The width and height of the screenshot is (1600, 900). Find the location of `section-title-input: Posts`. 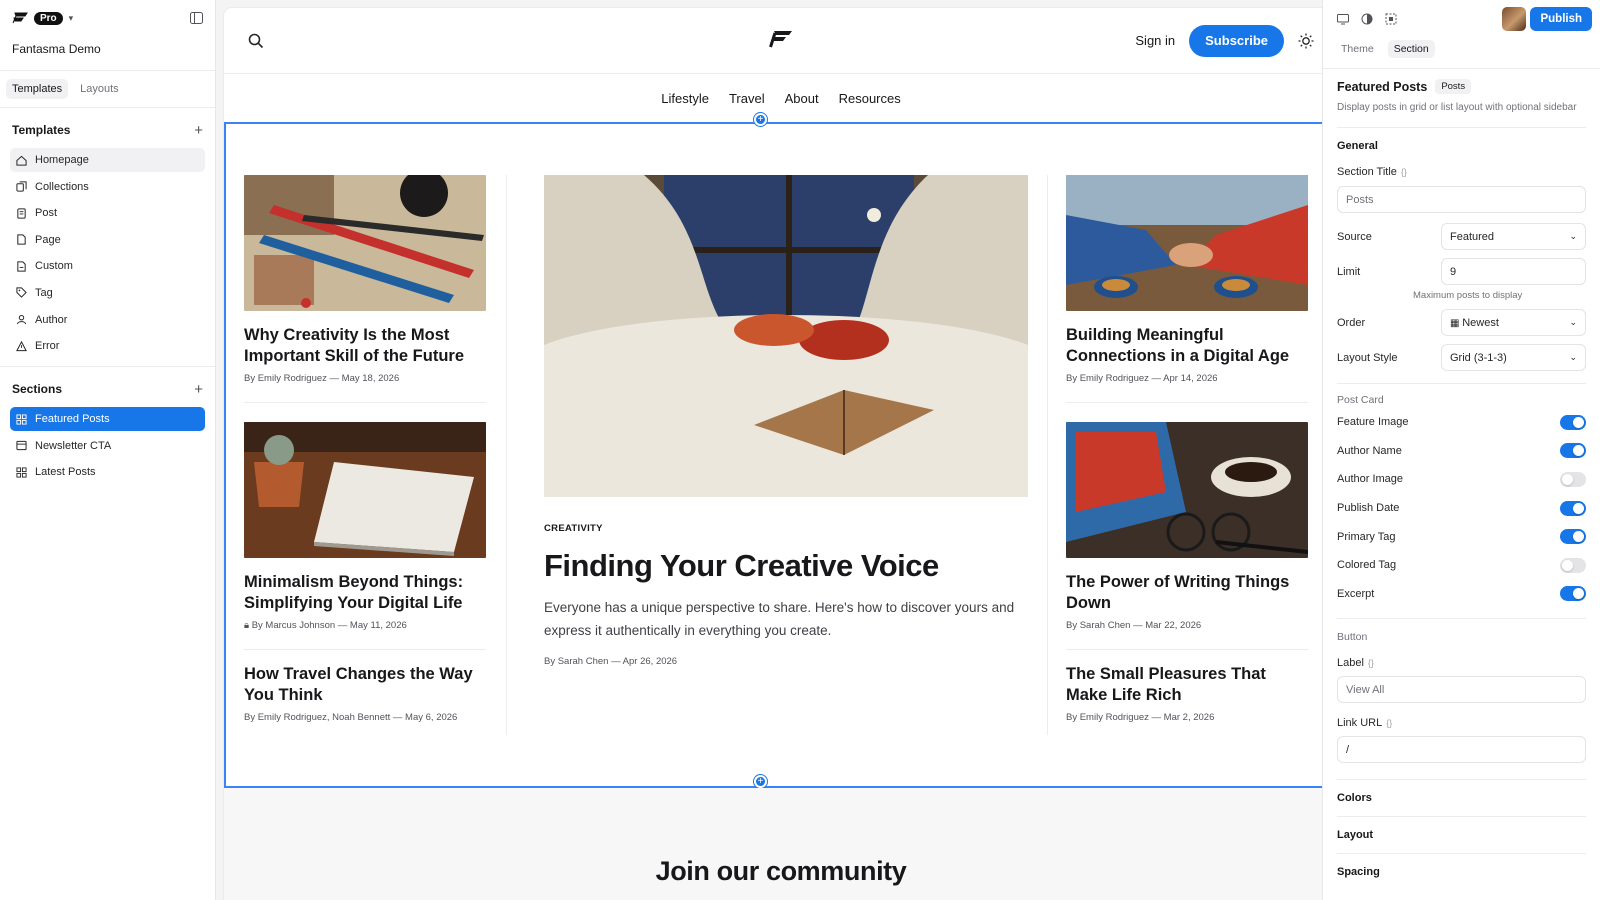

section-title-input: Posts is located at coordinates (1461, 199).